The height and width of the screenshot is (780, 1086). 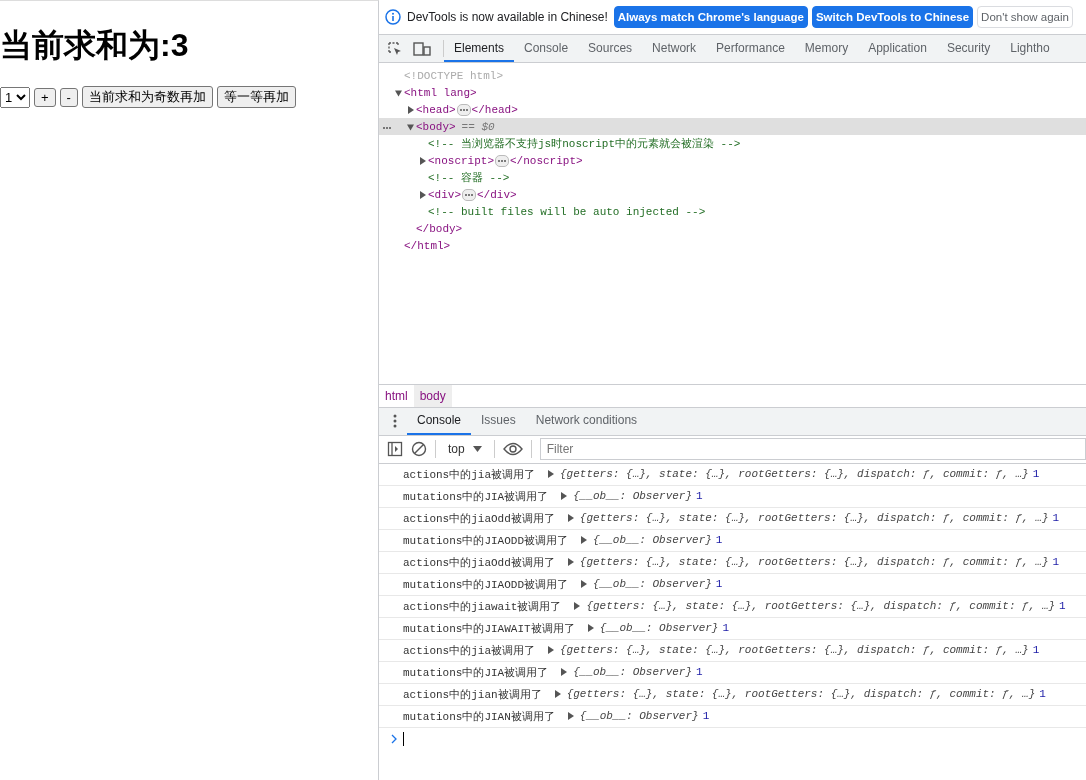 I want to click on panel-tab: Sources, so click(x=610, y=48).